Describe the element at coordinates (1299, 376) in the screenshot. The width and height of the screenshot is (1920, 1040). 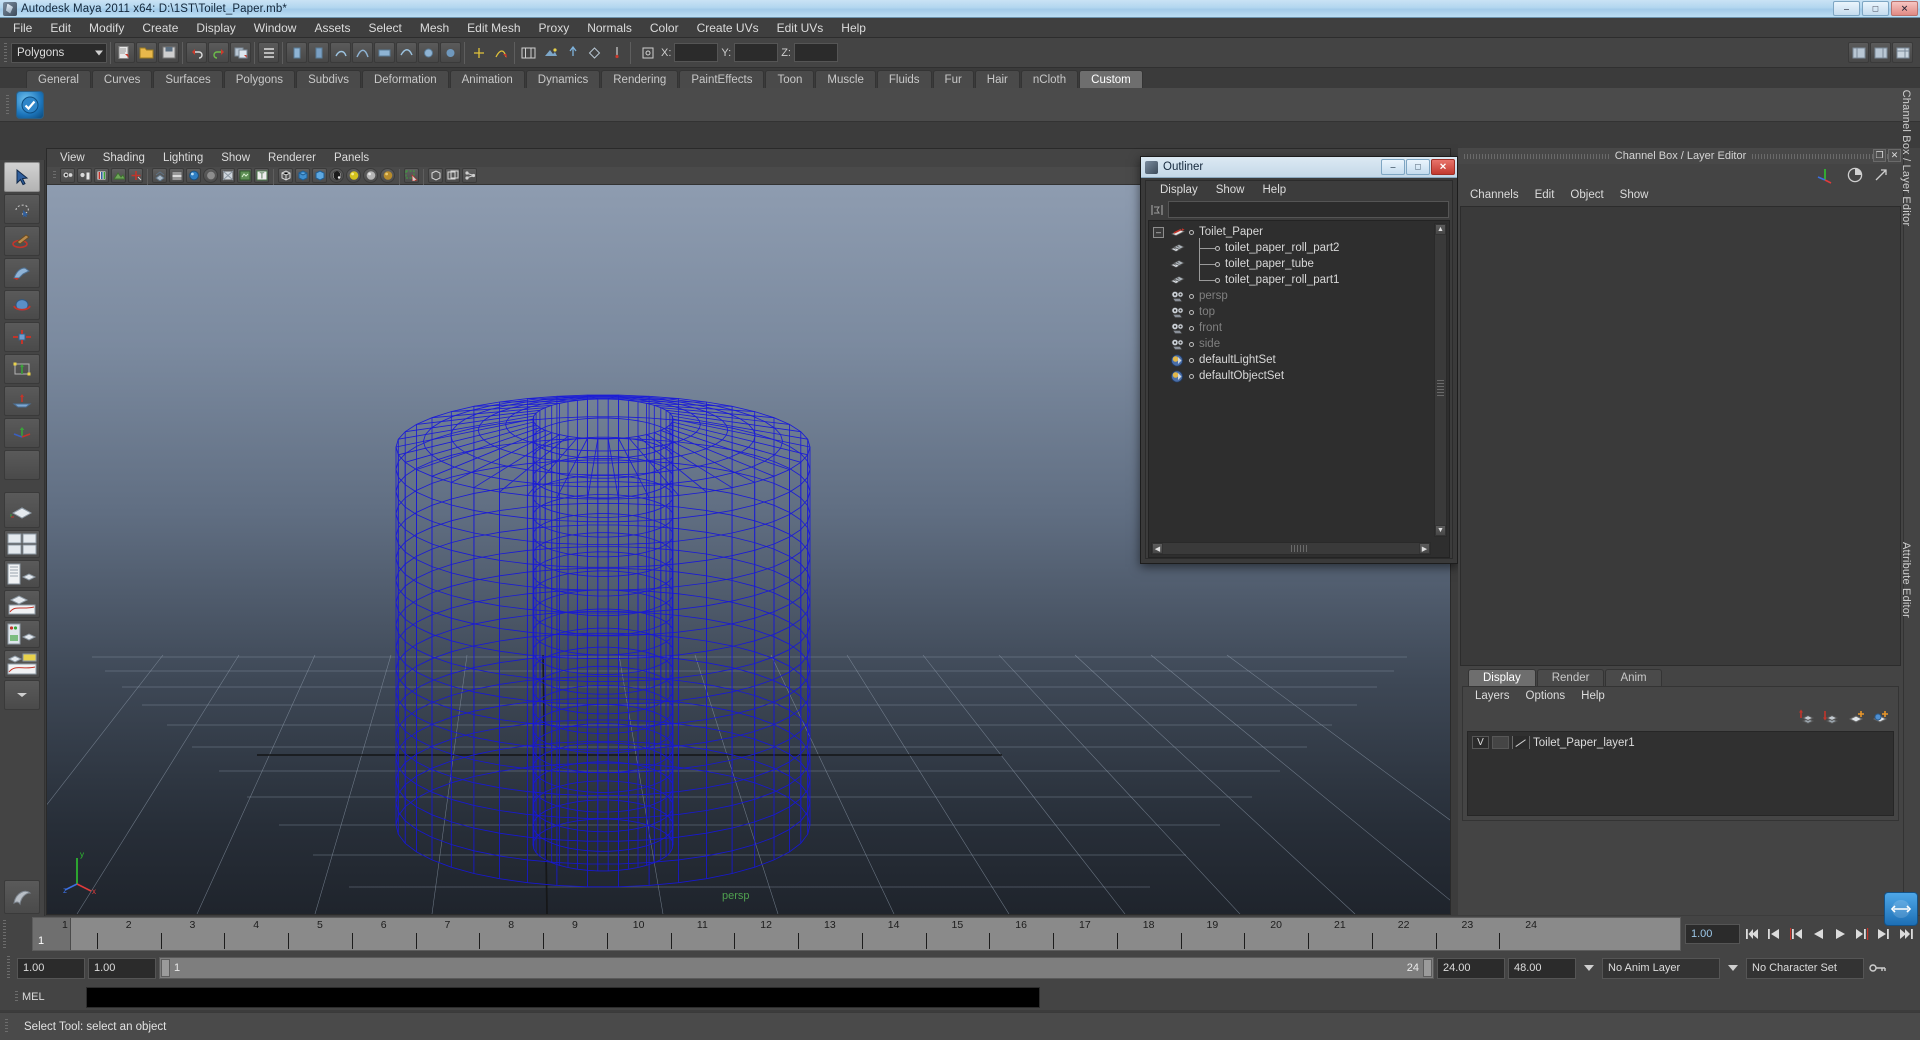
I see `outliner-item: defaultObjectSet` at that location.